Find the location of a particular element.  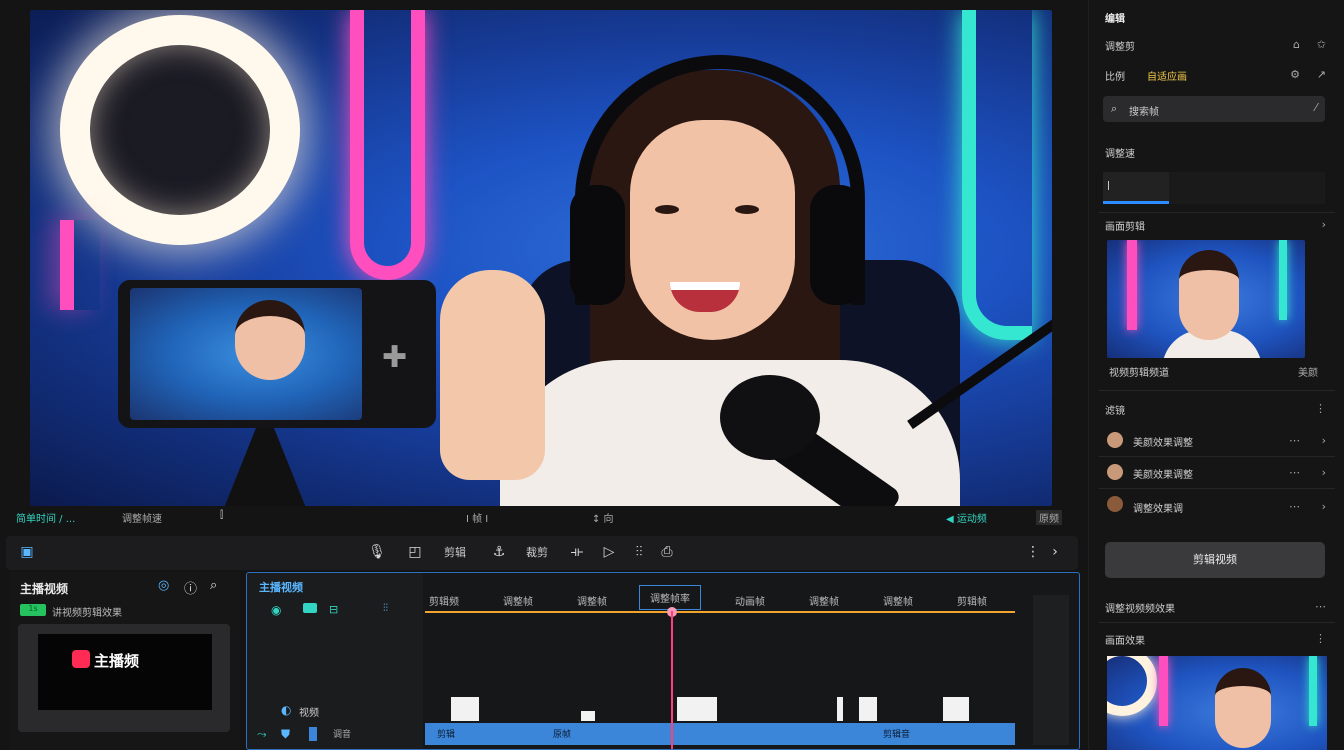

search-text: 搜索帧 is located at coordinates (1144, 112).